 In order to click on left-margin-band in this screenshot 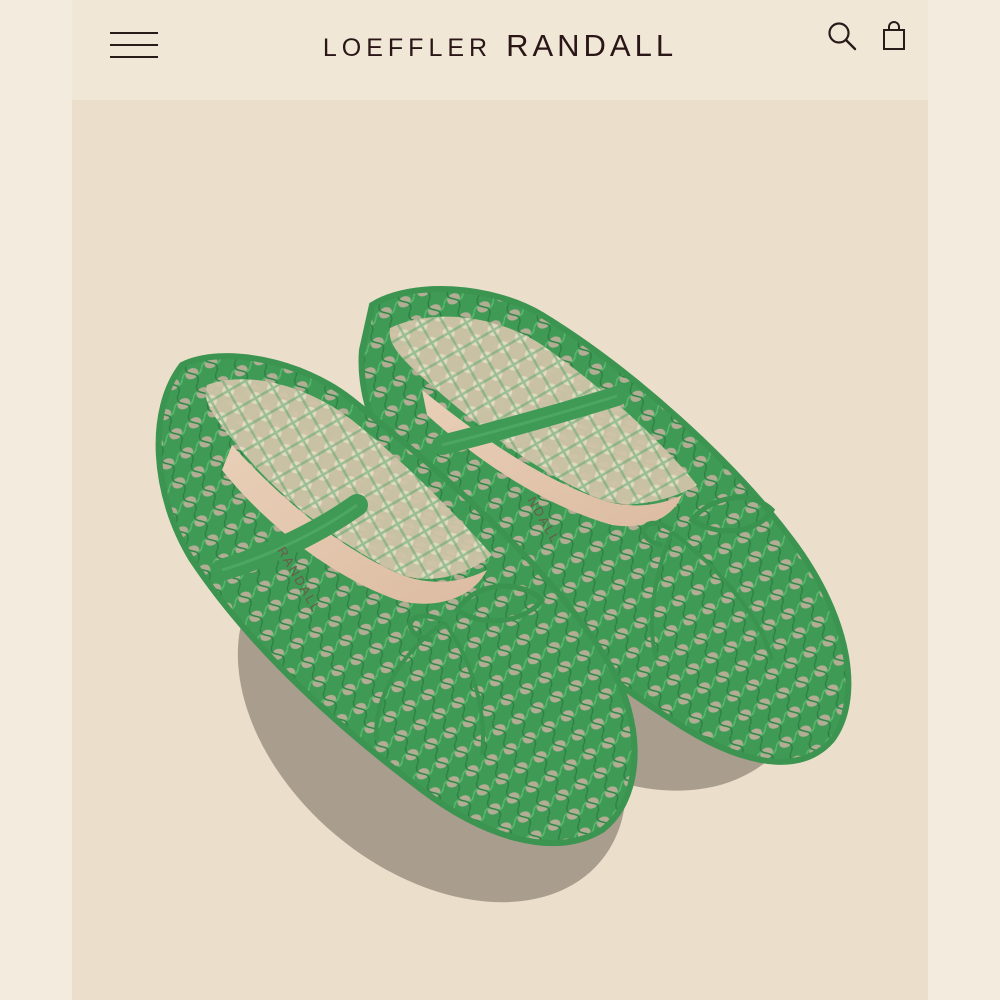, I will do `click(36, 500)`.